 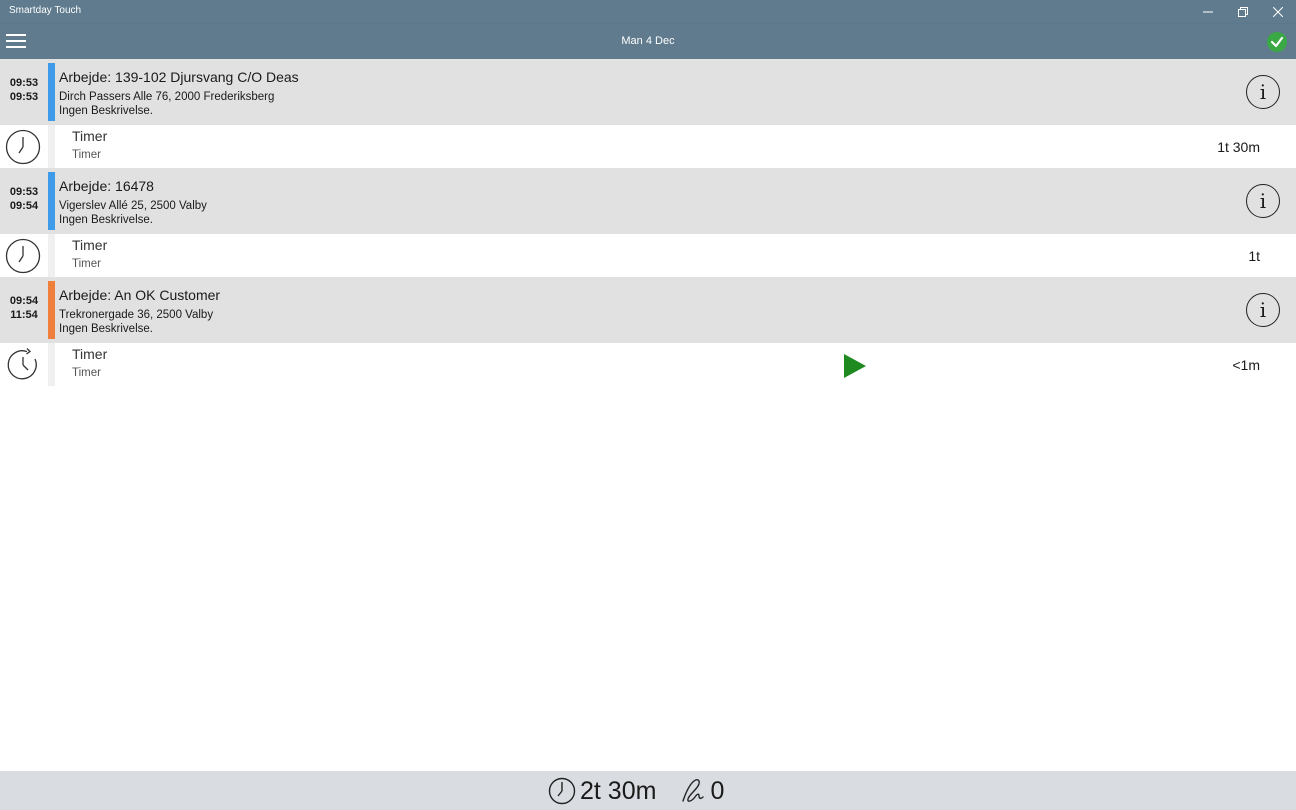 What do you see at coordinates (648, 364) in the screenshot?
I see `timer-row: Timer Timer <1m` at bounding box center [648, 364].